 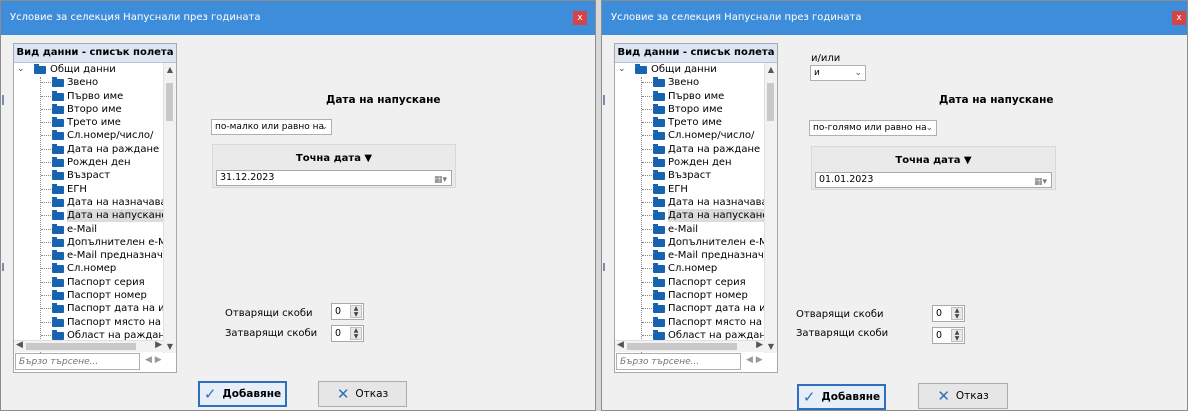 What do you see at coordinates (711, 136) in the screenshot?
I see `tree-item-label: Сл.номер/число/` at bounding box center [711, 136].